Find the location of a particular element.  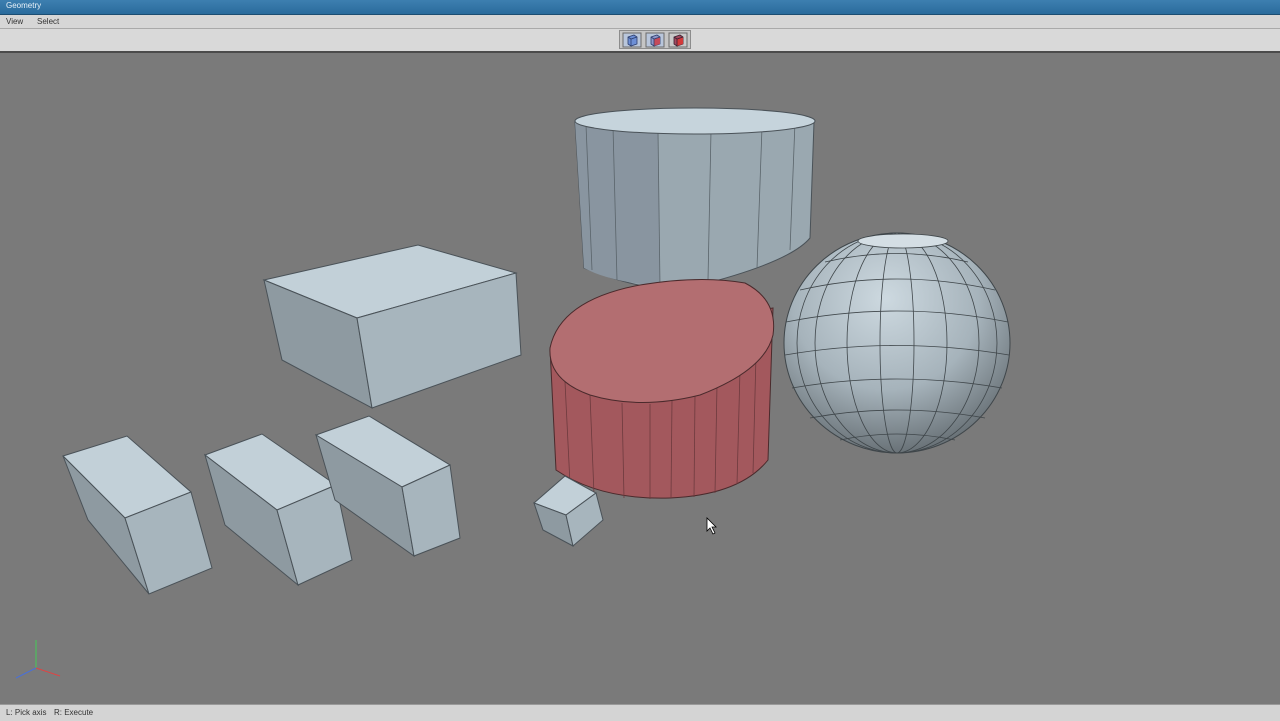

tall-cylinder is located at coordinates (695, 198).